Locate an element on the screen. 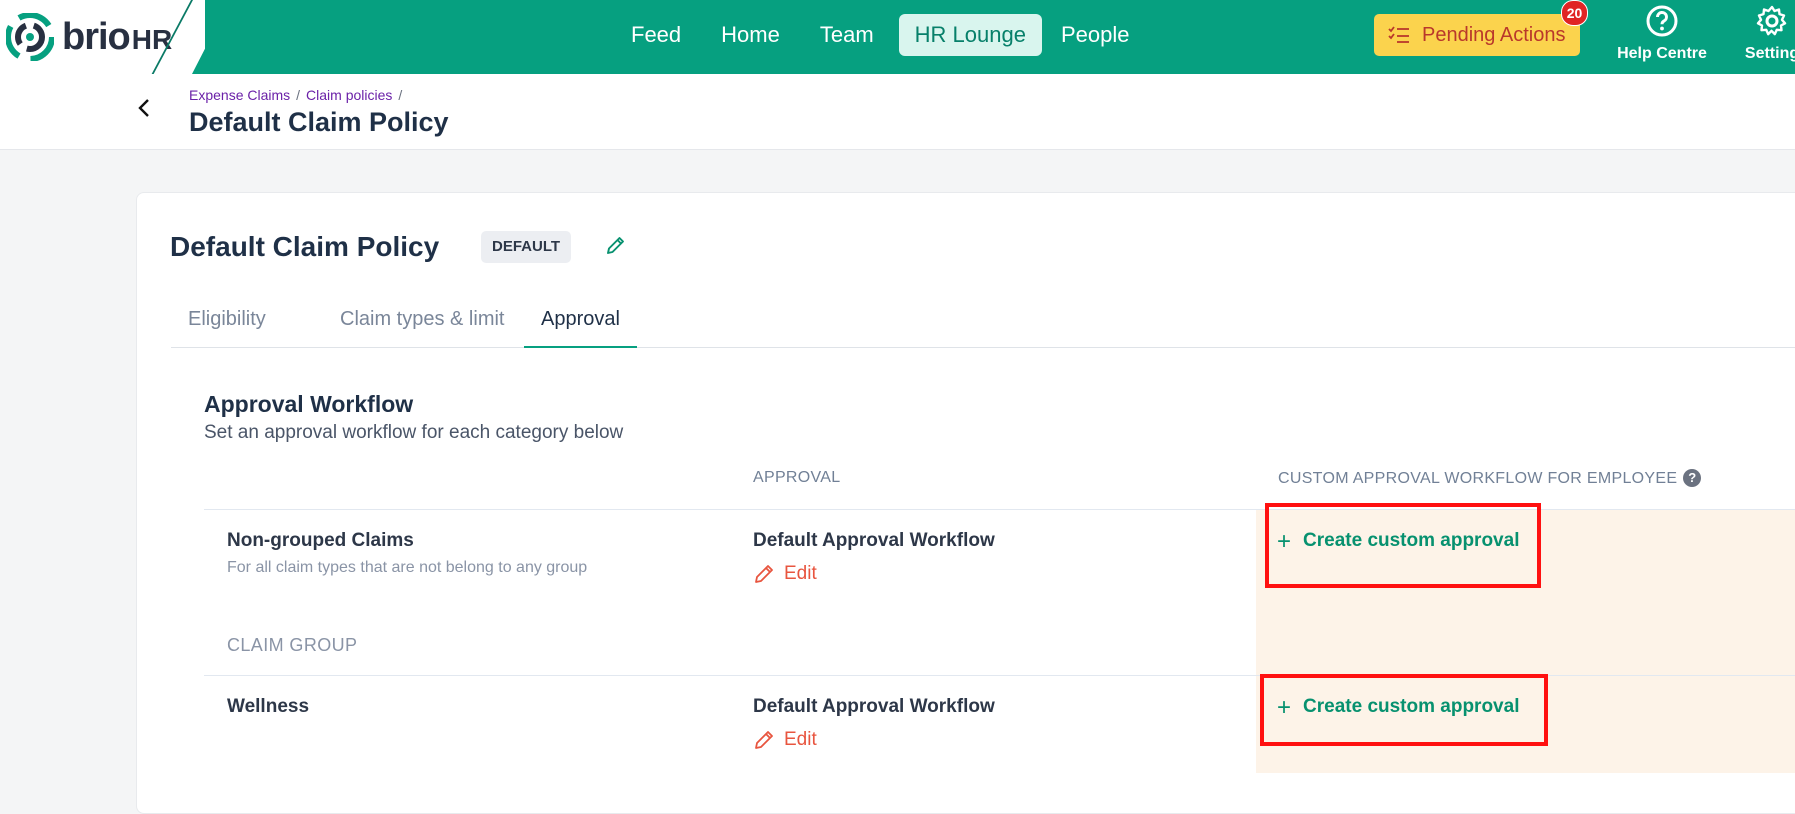 This screenshot has height=814, width=1795. pending-actions-button: Pending Actions is located at coordinates (1477, 35).